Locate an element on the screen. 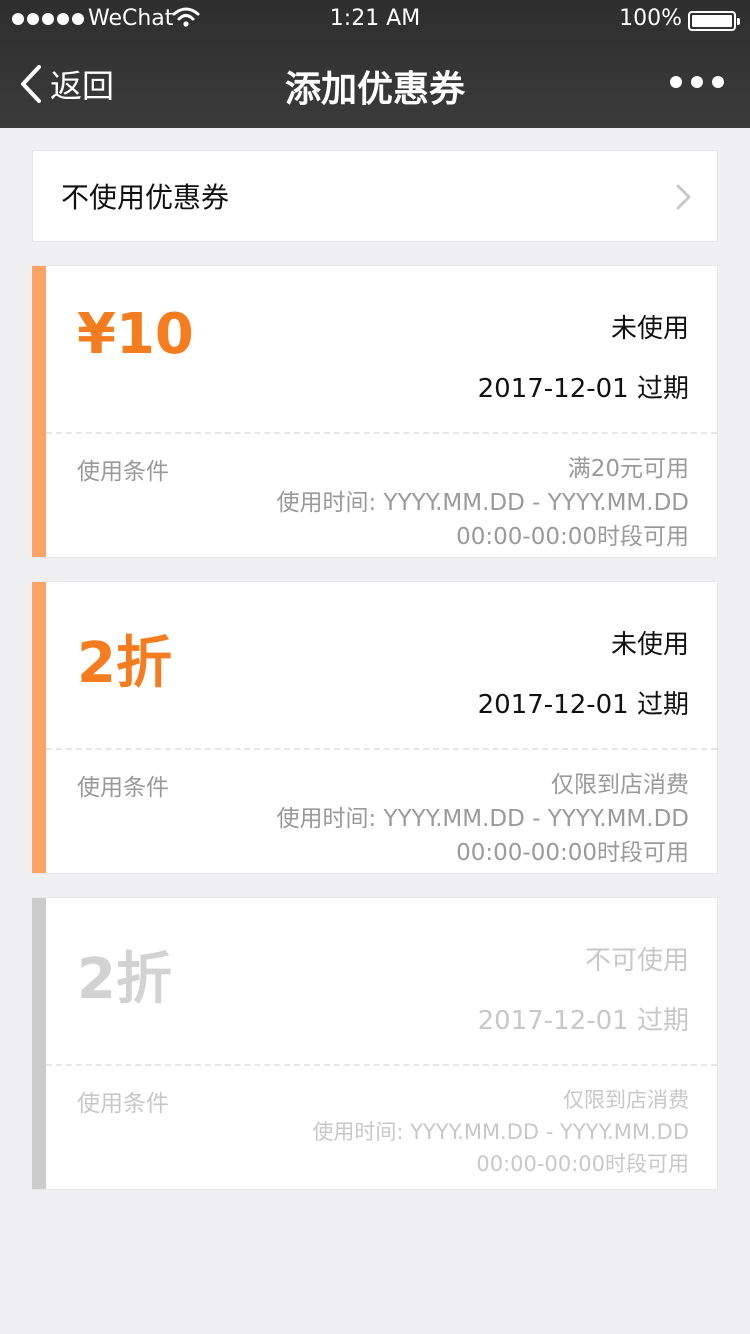 The image size is (750, 1334). coupon-amount: ¥10 is located at coordinates (135, 334).